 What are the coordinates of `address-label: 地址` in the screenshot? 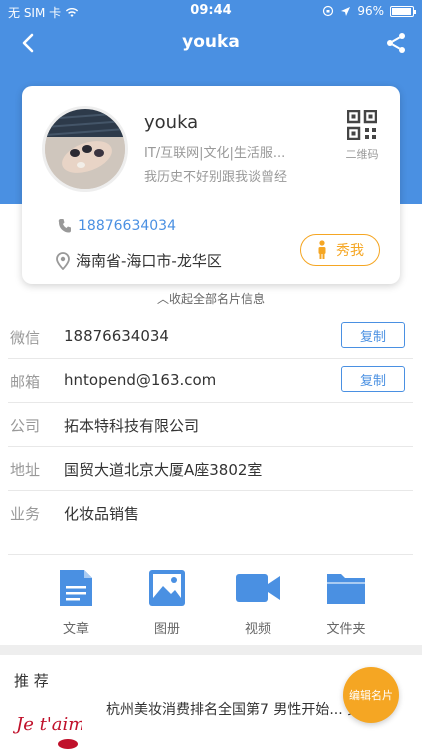 It's located at (25, 470).